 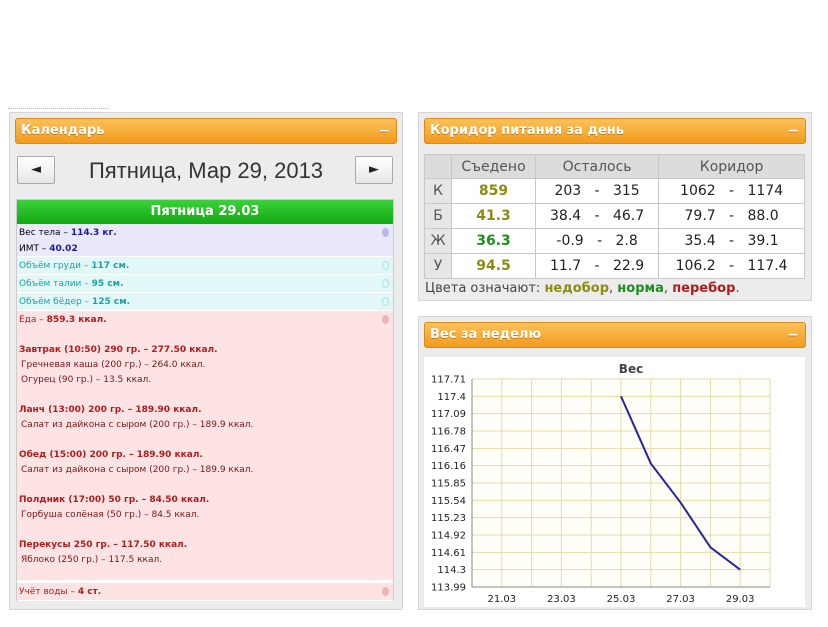 What do you see at coordinates (448, 501) in the screenshot?
I see `y-tick-label: 115.54` at bounding box center [448, 501].